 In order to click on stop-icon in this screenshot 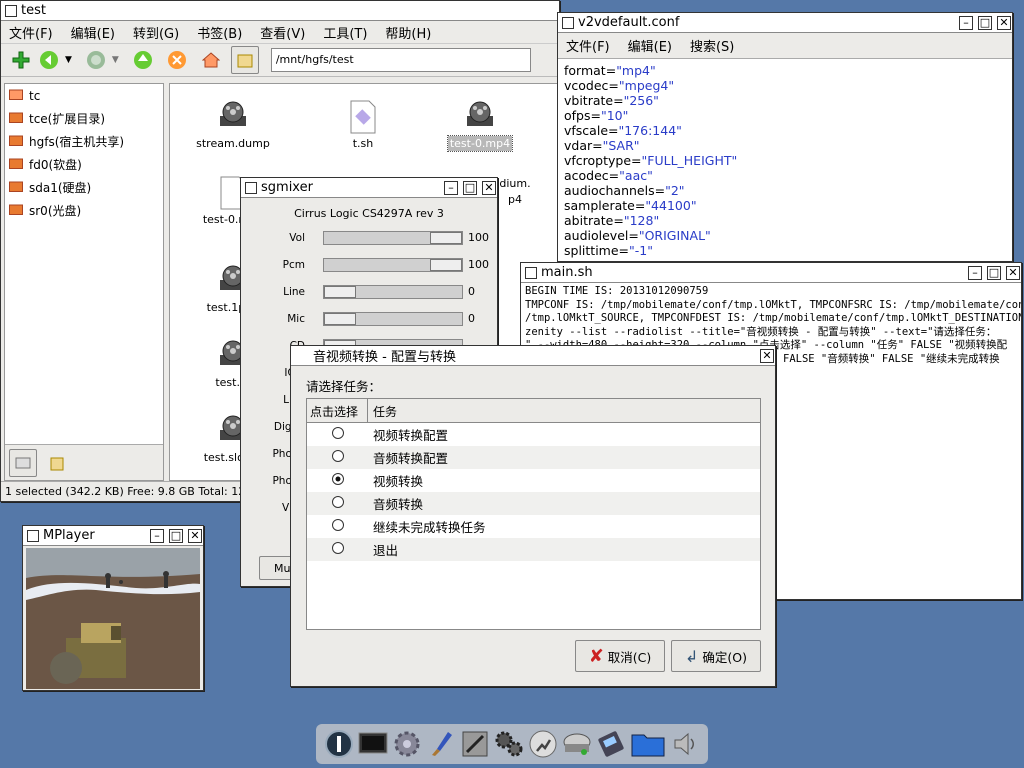, I will do `click(177, 60)`.